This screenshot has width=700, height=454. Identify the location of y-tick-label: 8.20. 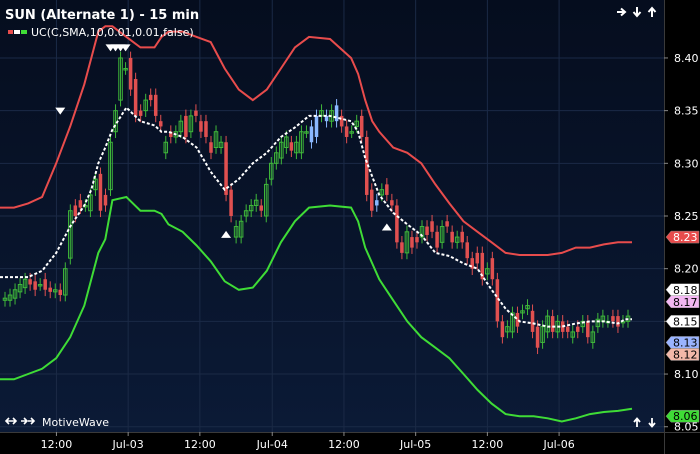
(686, 269).